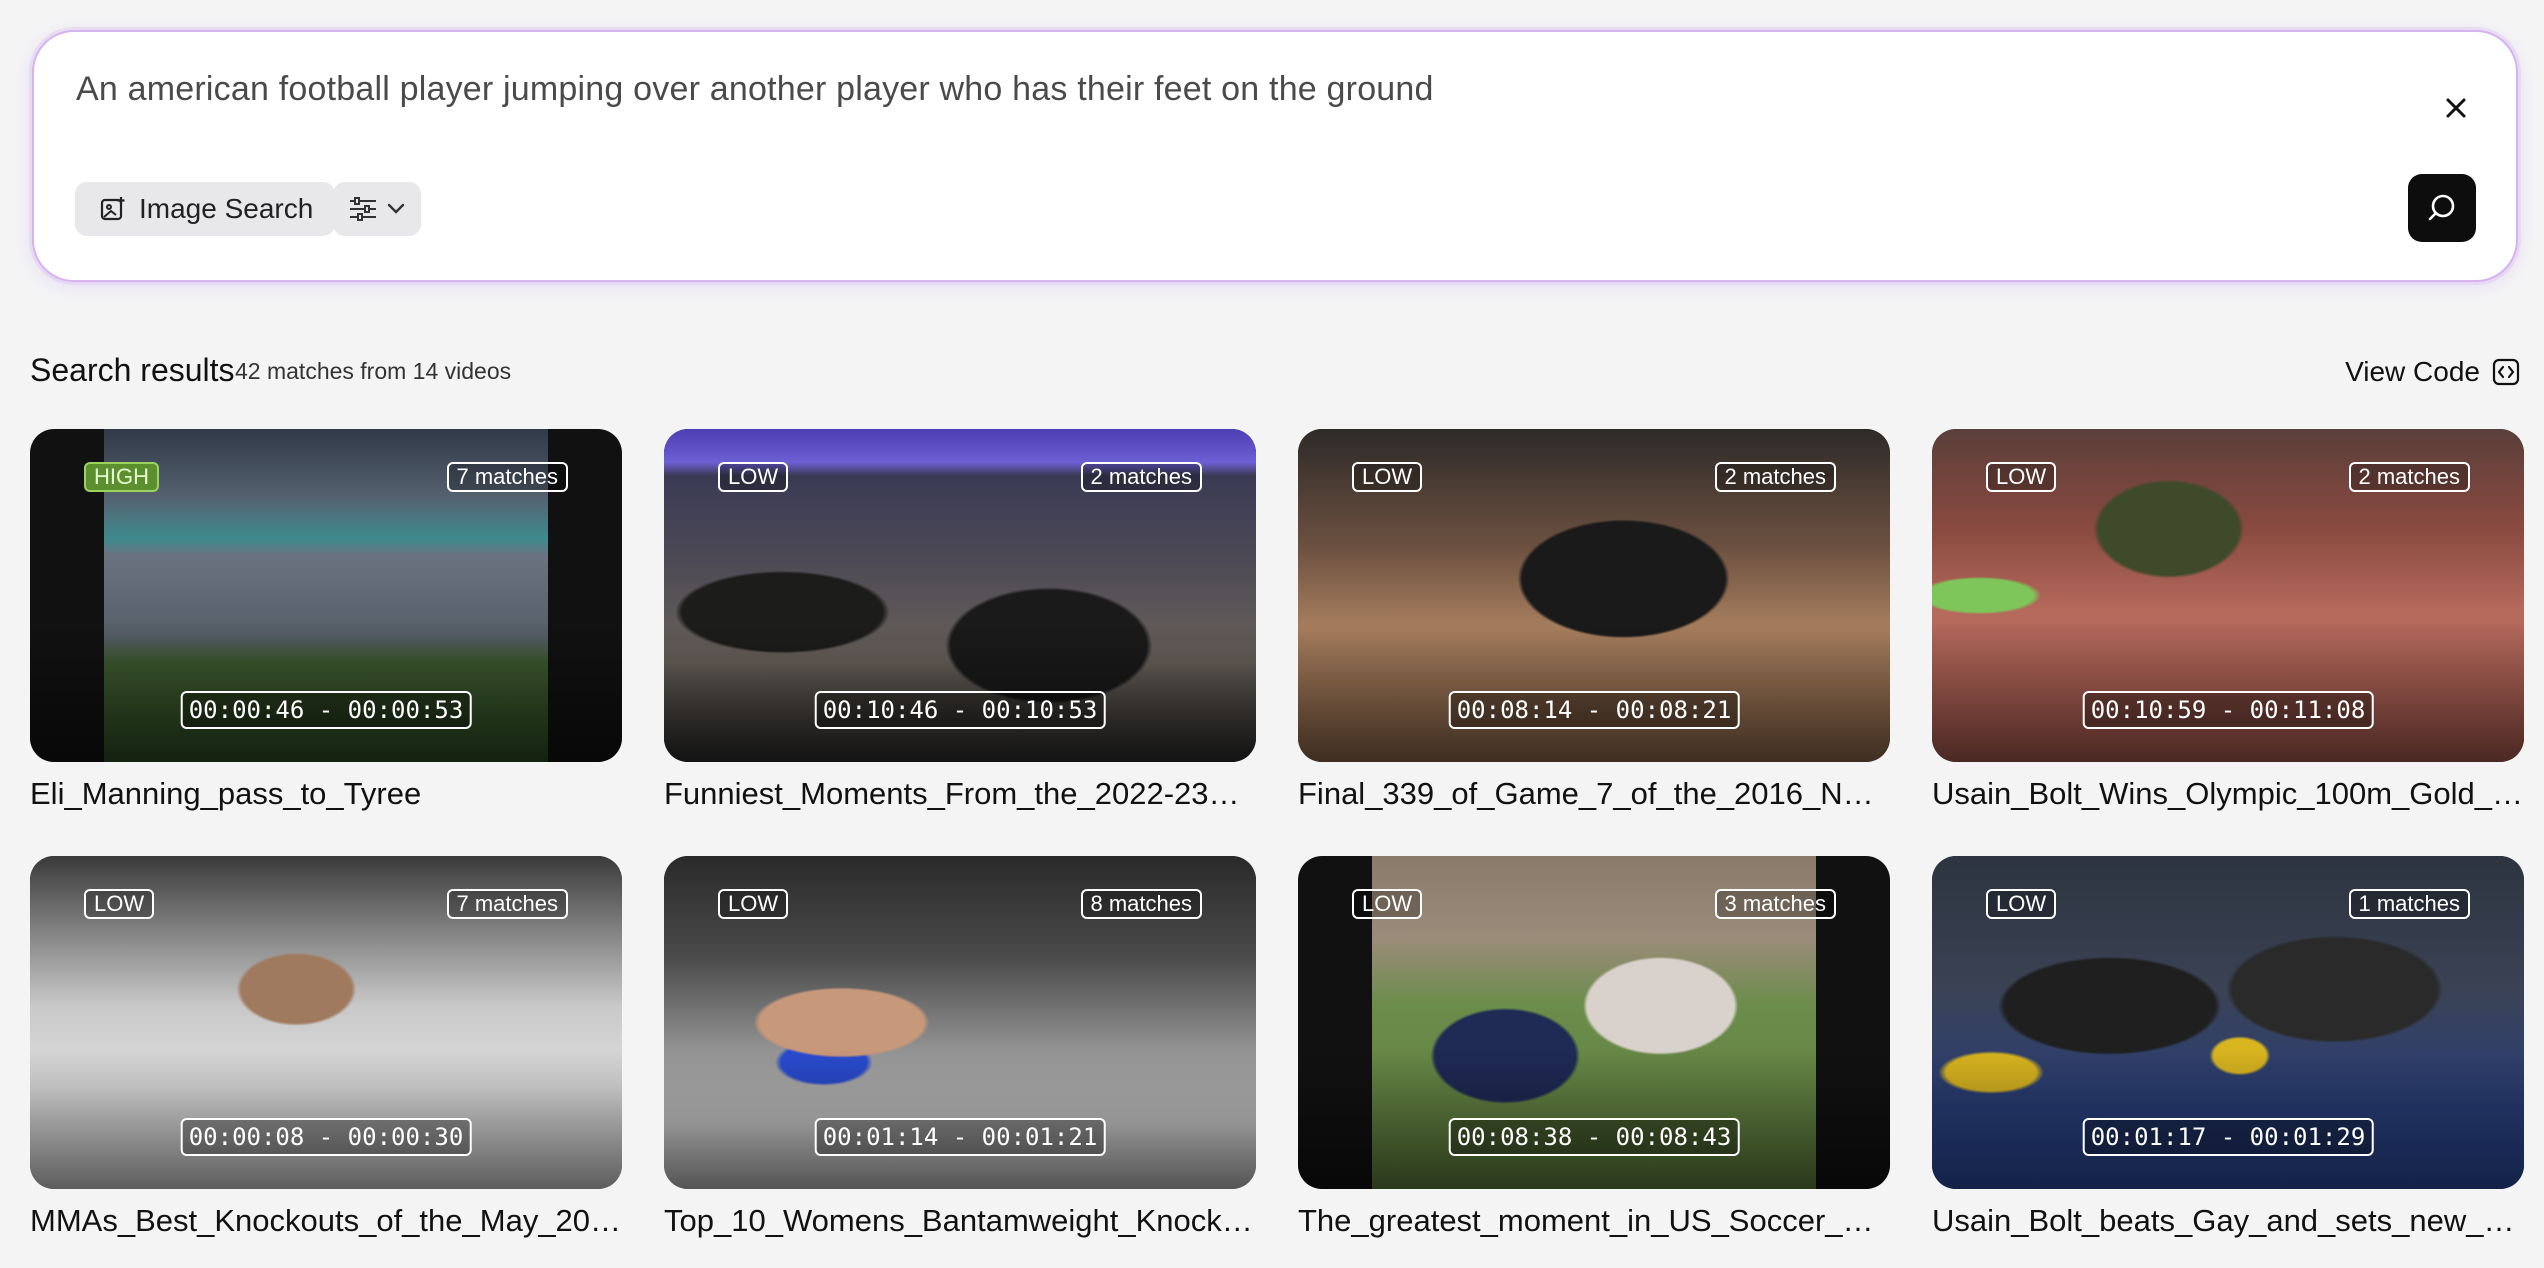 The width and height of the screenshot is (2544, 1268). I want to click on video-thumbnail: LOW 2 matches 00:08:14 - 00:08:21, so click(1594, 595).